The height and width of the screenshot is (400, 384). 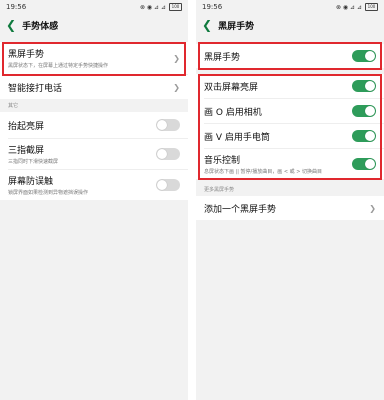 I want to click on item-subtitle: 息屏状态下画 || 暂停/播放曲目，画 < 或 > 切换曲目, so click(x=263, y=172).